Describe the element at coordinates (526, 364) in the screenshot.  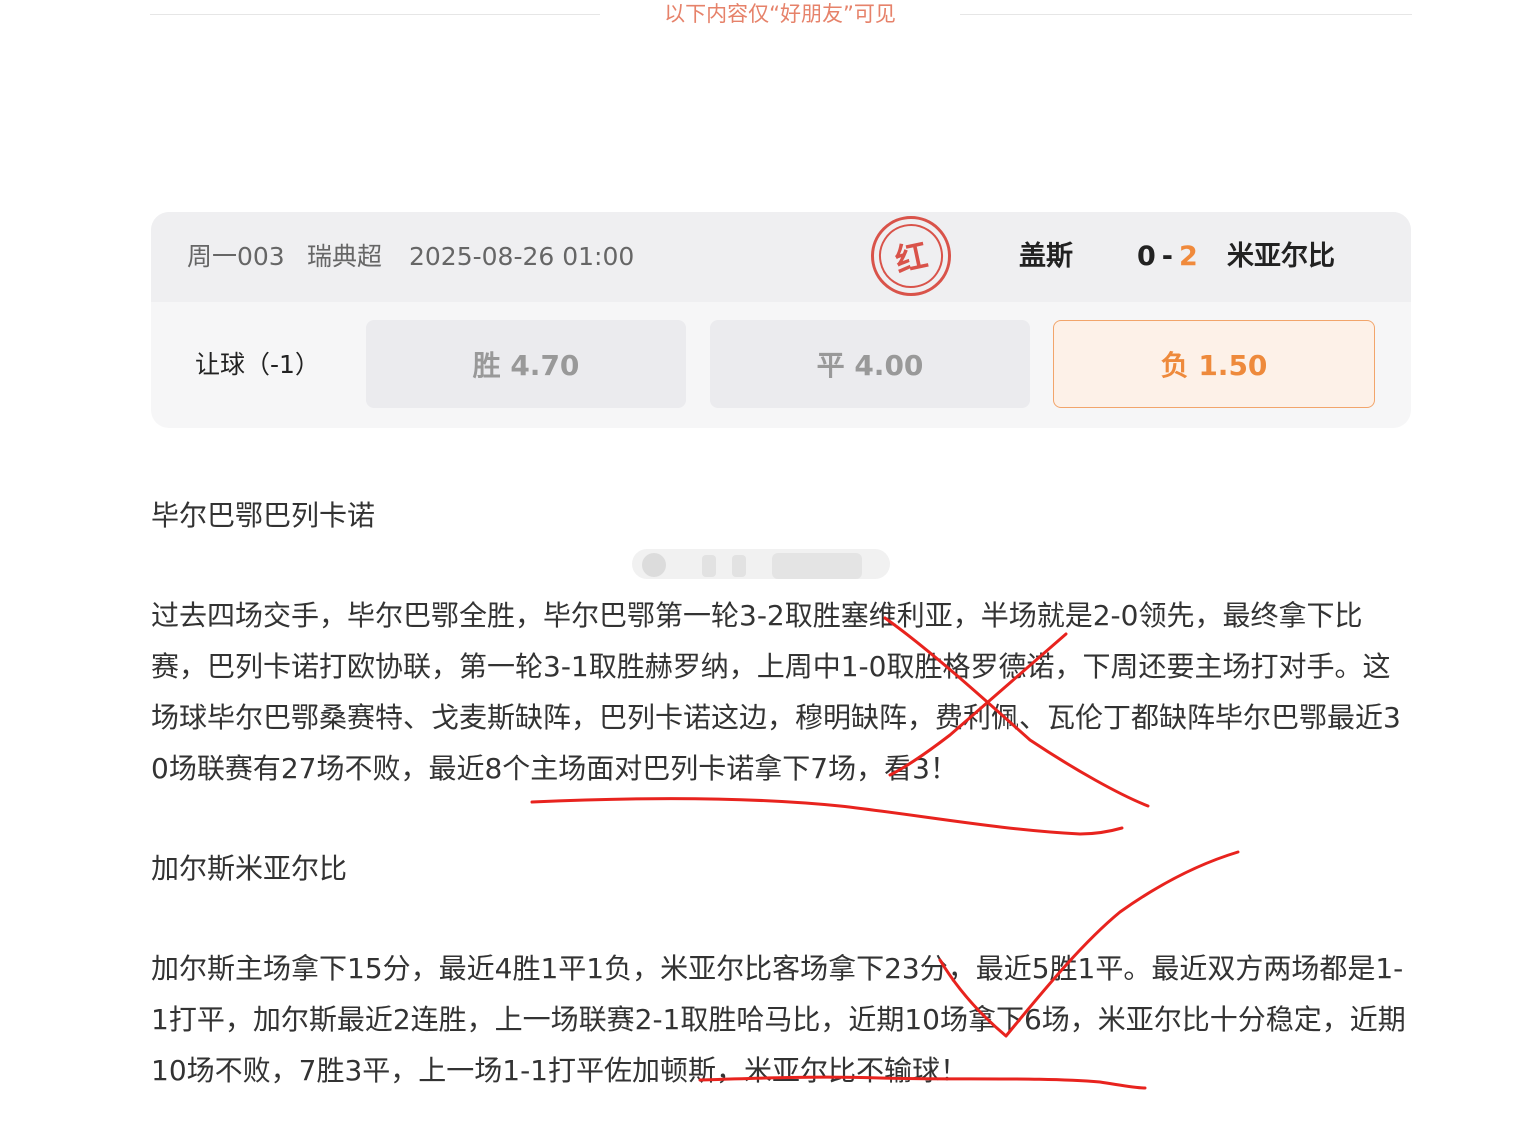
I see `odds-win-button: 胜 4.70` at that location.